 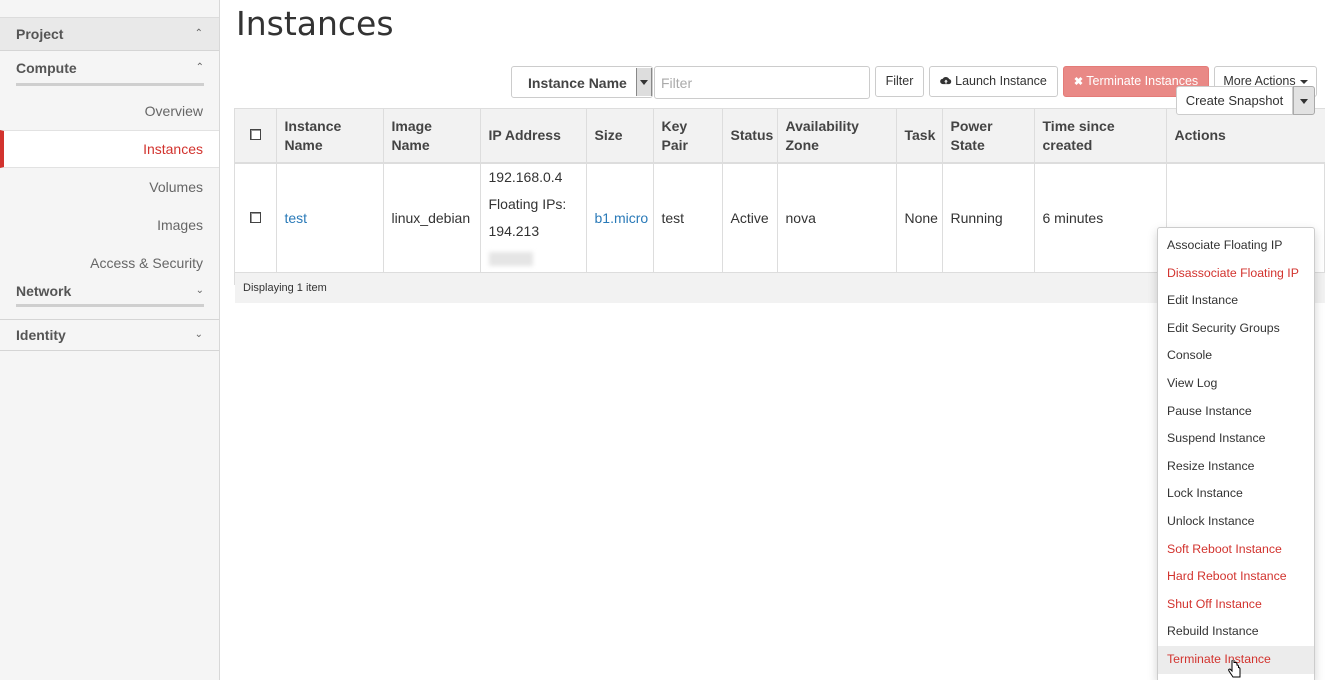 What do you see at coordinates (315, 23) in the screenshot?
I see `page-title: Instances` at bounding box center [315, 23].